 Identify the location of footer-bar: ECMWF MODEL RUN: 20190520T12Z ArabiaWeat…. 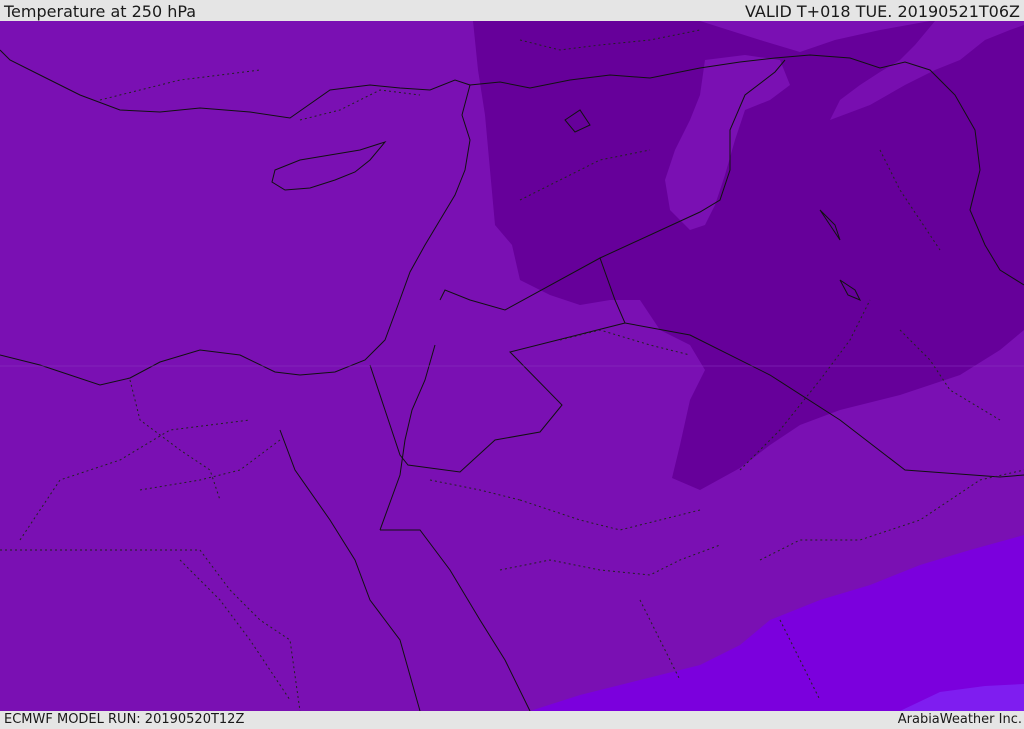
(512, 720).